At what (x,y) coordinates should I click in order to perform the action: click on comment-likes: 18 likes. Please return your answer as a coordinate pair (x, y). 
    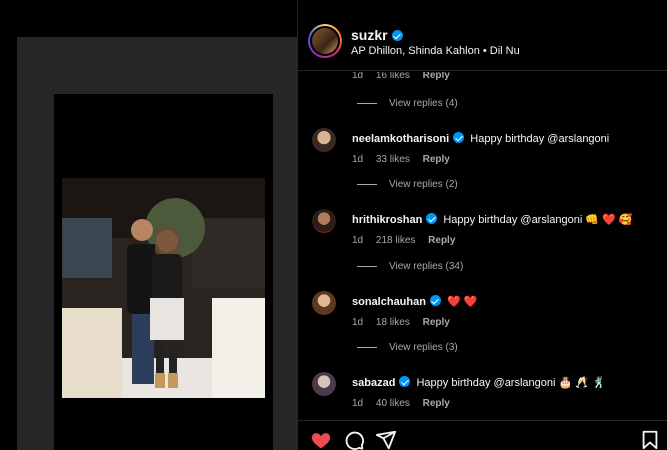
    Looking at the image, I should click on (393, 322).